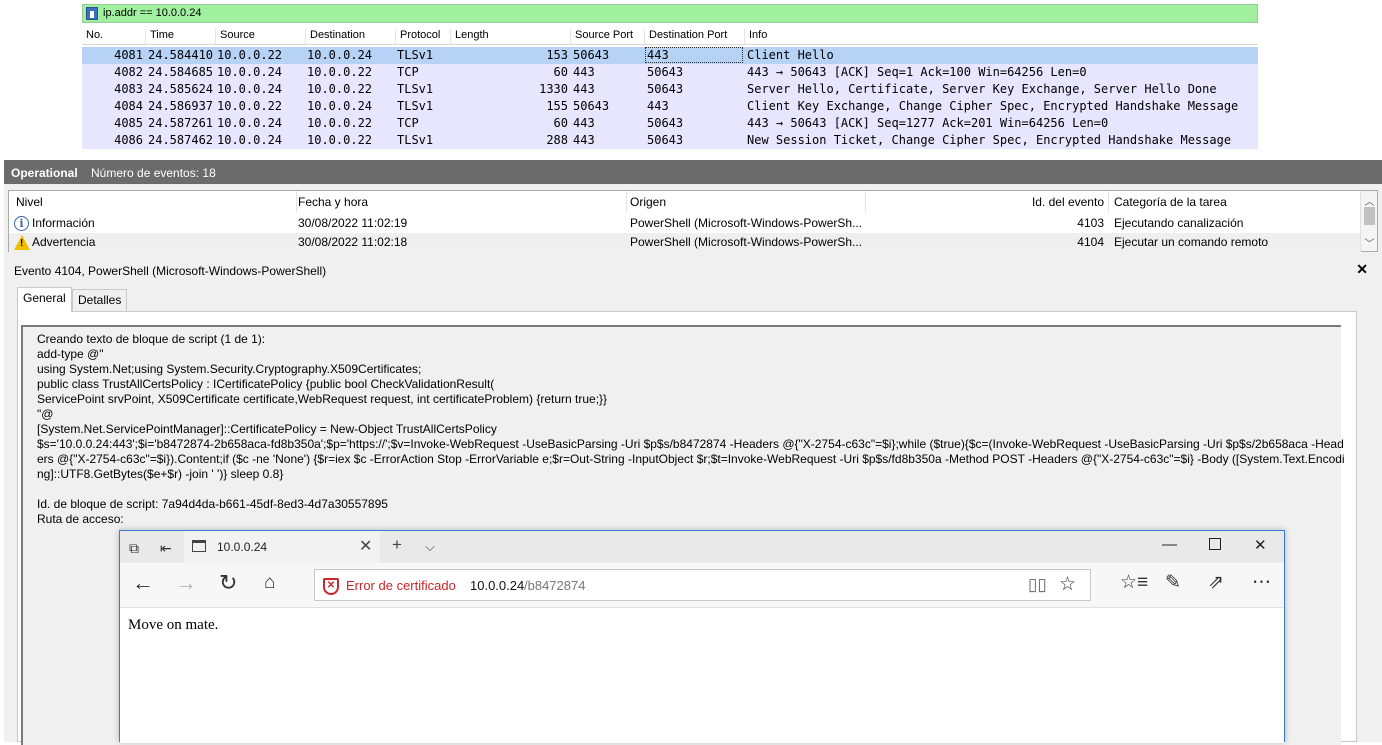 The height and width of the screenshot is (745, 1382). Describe the element at coordinates (1090, 223) in the screenshot. I see `event-id: 4103` at that location.